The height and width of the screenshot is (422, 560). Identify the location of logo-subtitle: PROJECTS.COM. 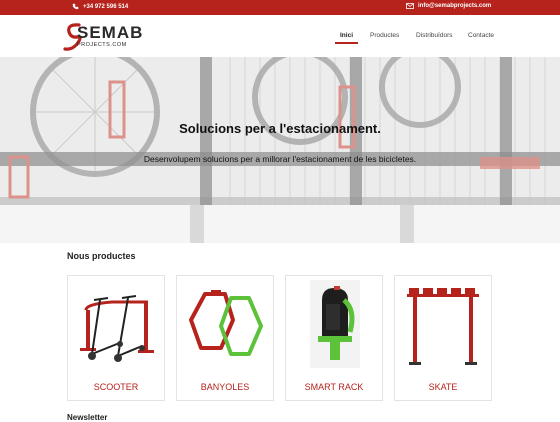
(102, 45).